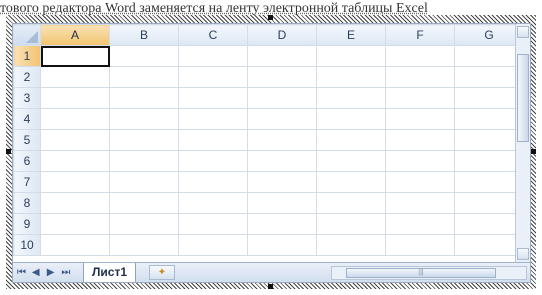  What do you see at coordinates (213, 224) in the screenshot?
I see `cell-c9` at bounding box center [213, 224].